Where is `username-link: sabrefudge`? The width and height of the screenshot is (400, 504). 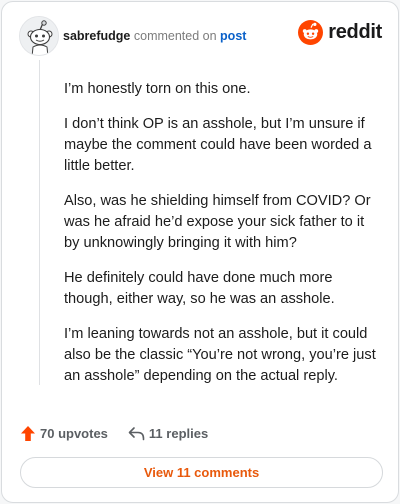 username-link: sabrefudge is located at coordinates (96, 36).